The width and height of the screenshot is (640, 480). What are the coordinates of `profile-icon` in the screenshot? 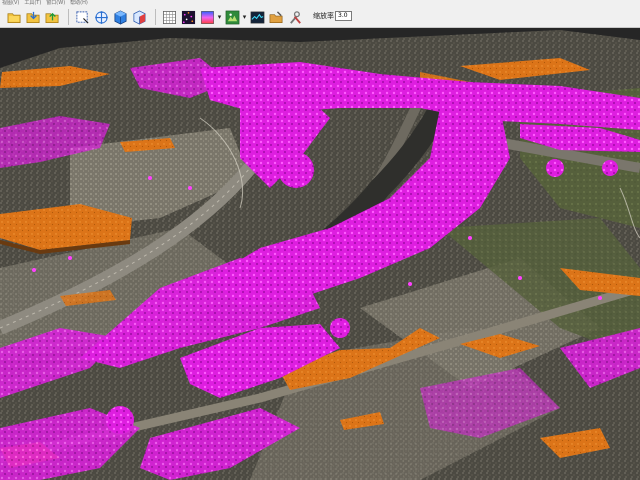 It's located at (257, 17).